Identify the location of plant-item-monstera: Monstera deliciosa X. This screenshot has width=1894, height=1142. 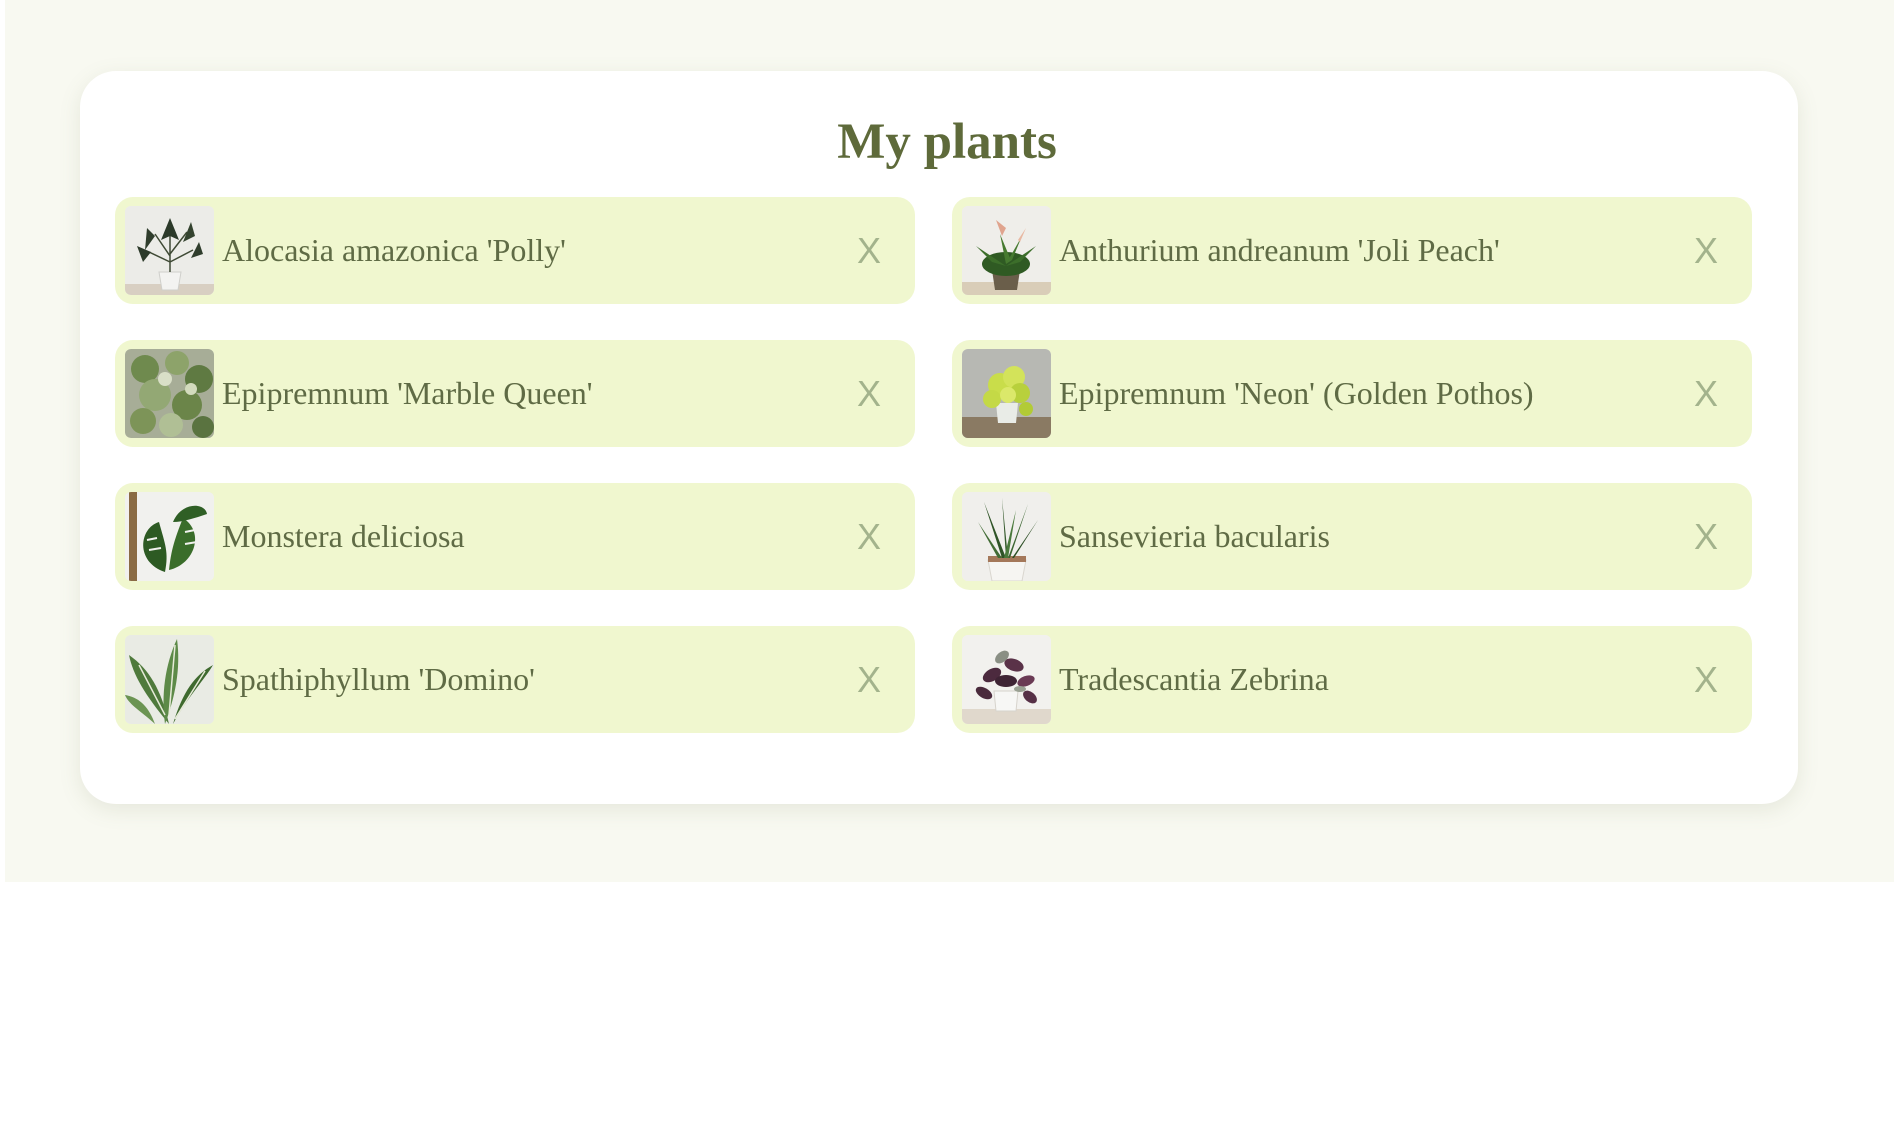
(515, 536).